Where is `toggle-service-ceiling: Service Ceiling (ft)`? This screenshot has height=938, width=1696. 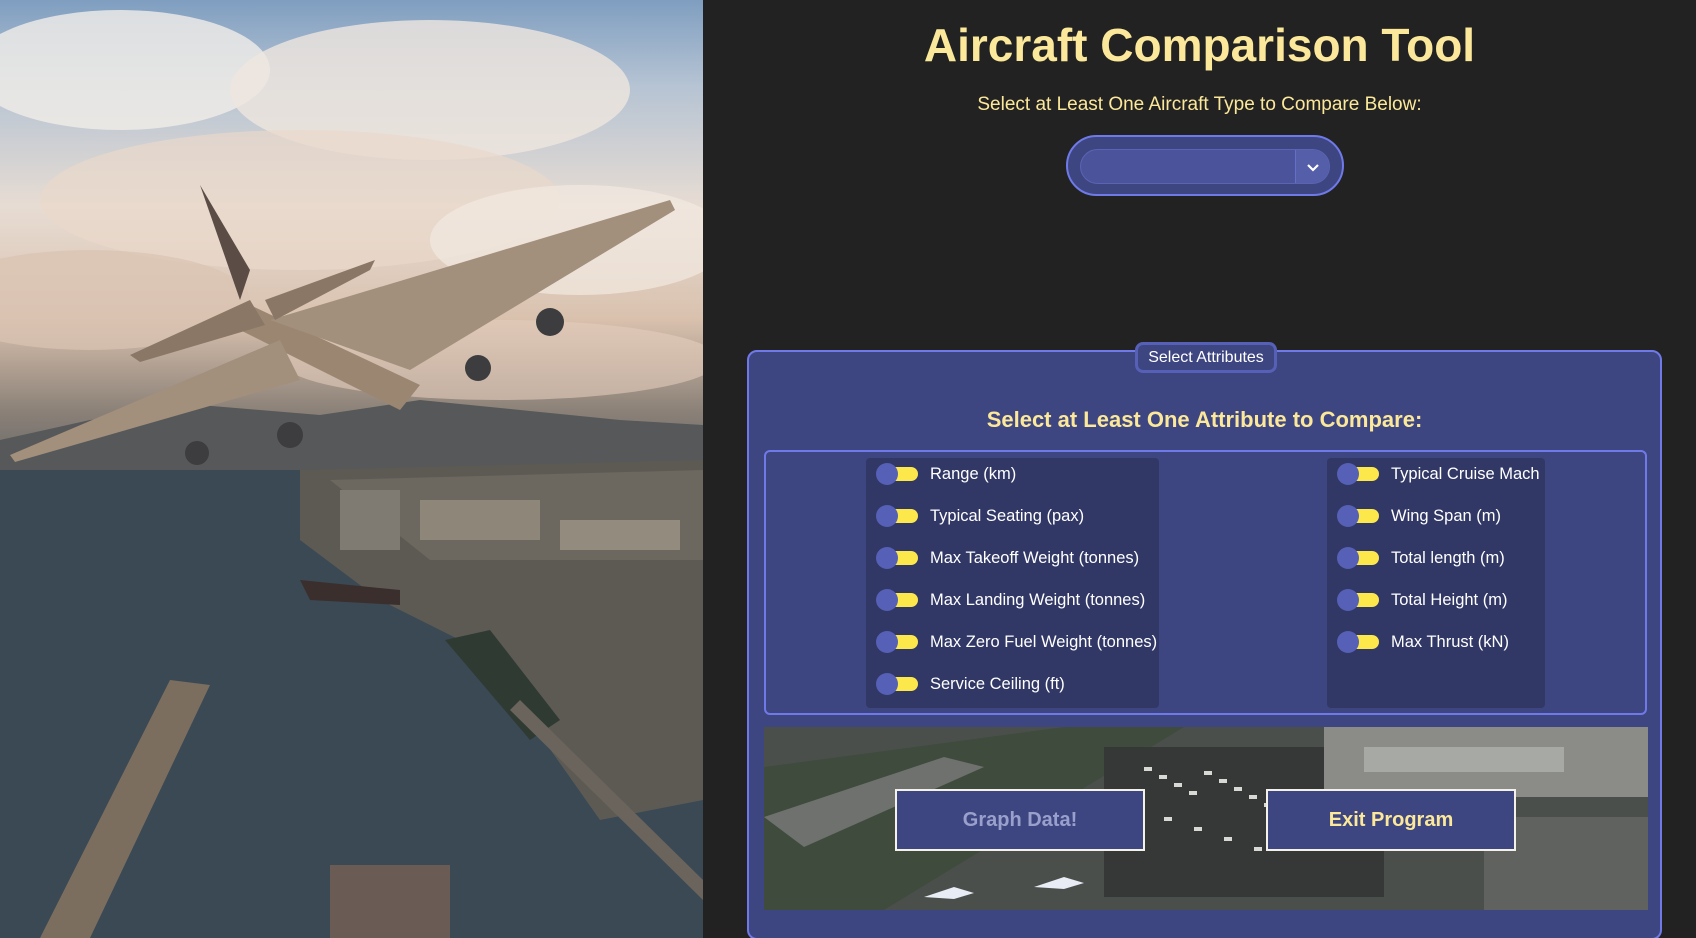
toggle-service-ceiling: Service Ceiling (ft) is located at coordinates (970, 684).